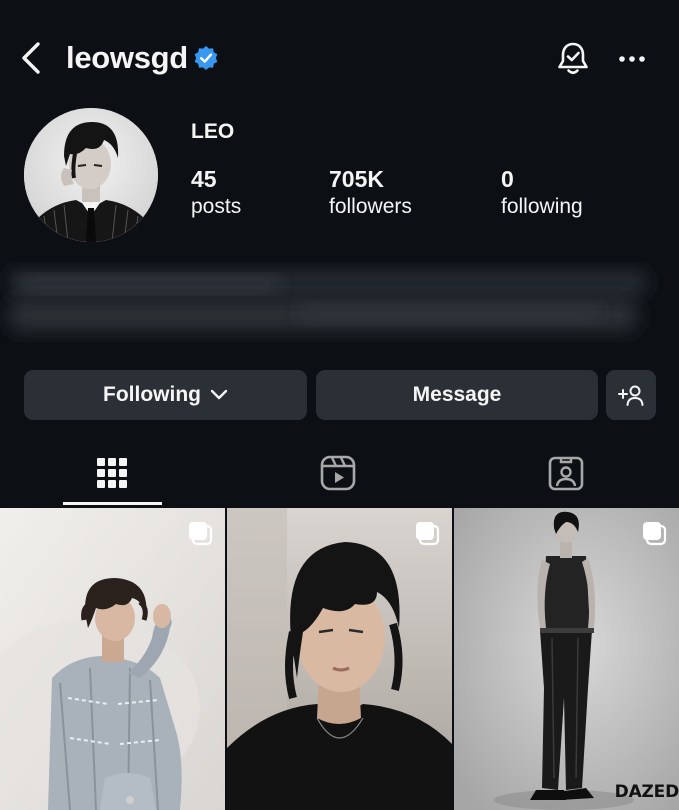 The height and width of the screenshot is (810, 679). What do you see at coordinates (328, 301) in the screenshot?
I see `blurred-bio` at bounding box center [328, 301].